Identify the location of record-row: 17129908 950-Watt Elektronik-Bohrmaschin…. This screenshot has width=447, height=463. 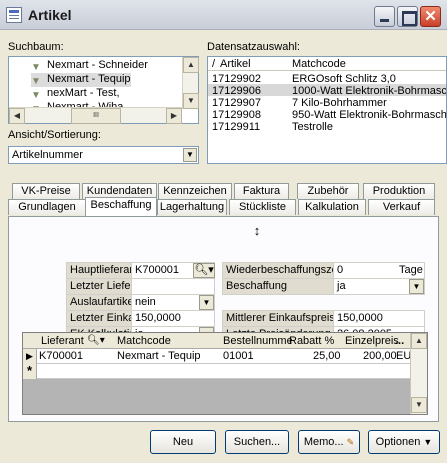
(327, 114).